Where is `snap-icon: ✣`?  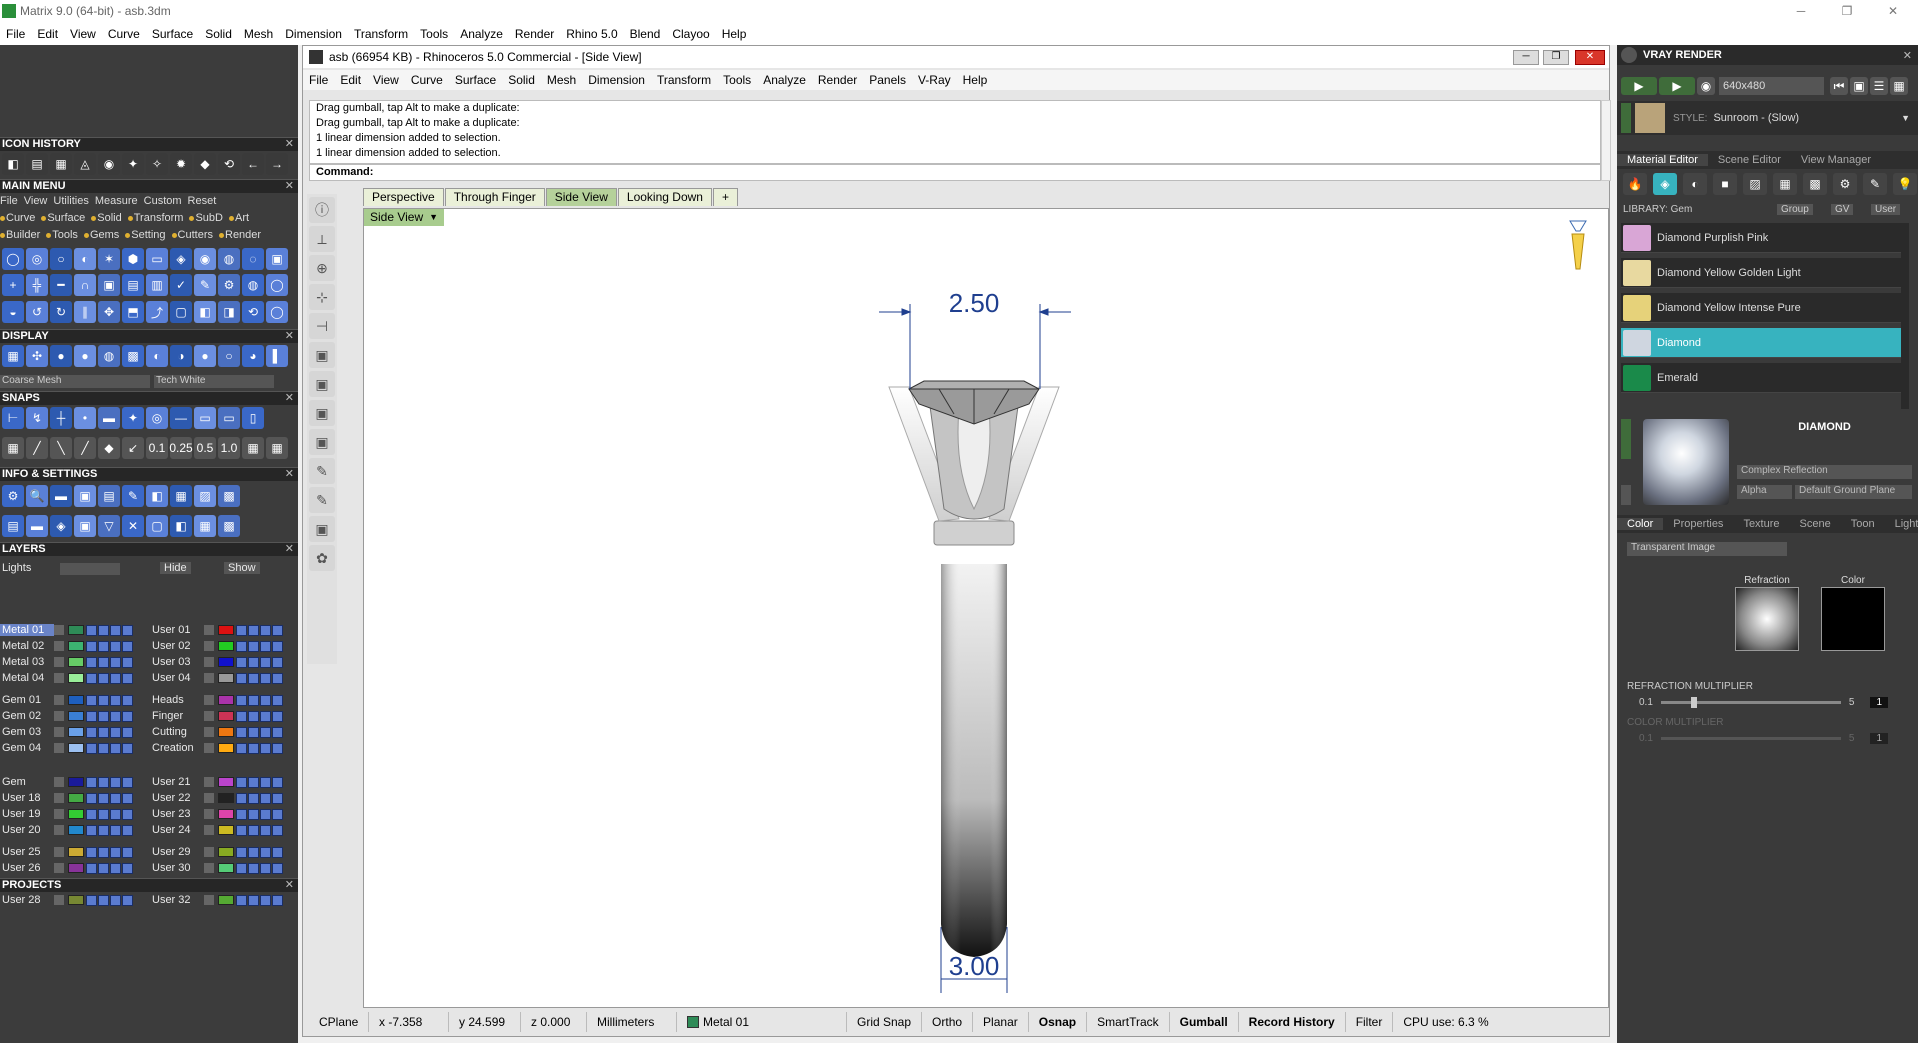
snap-icon: ✣ is located at coordinates (37, 356).